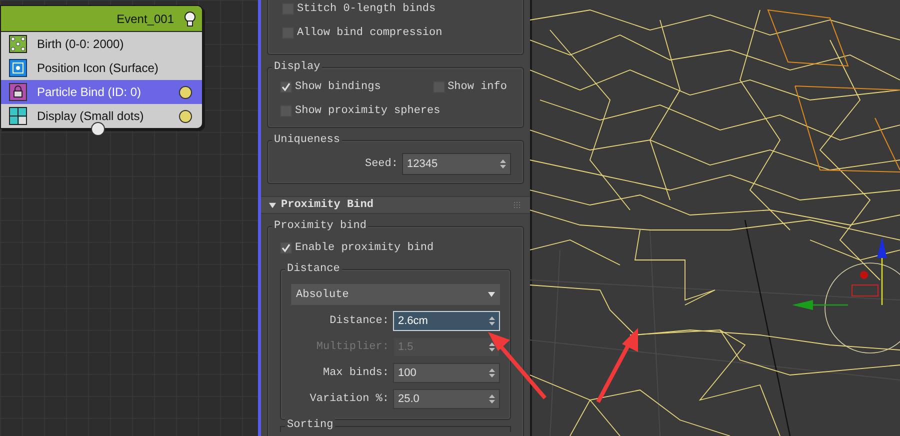 Image resolution: width=900 pixels, height=436 pixels. Describe the element at coordinates (355, 373) in the screenshot. I see `field-label: Max binds:` at that location.